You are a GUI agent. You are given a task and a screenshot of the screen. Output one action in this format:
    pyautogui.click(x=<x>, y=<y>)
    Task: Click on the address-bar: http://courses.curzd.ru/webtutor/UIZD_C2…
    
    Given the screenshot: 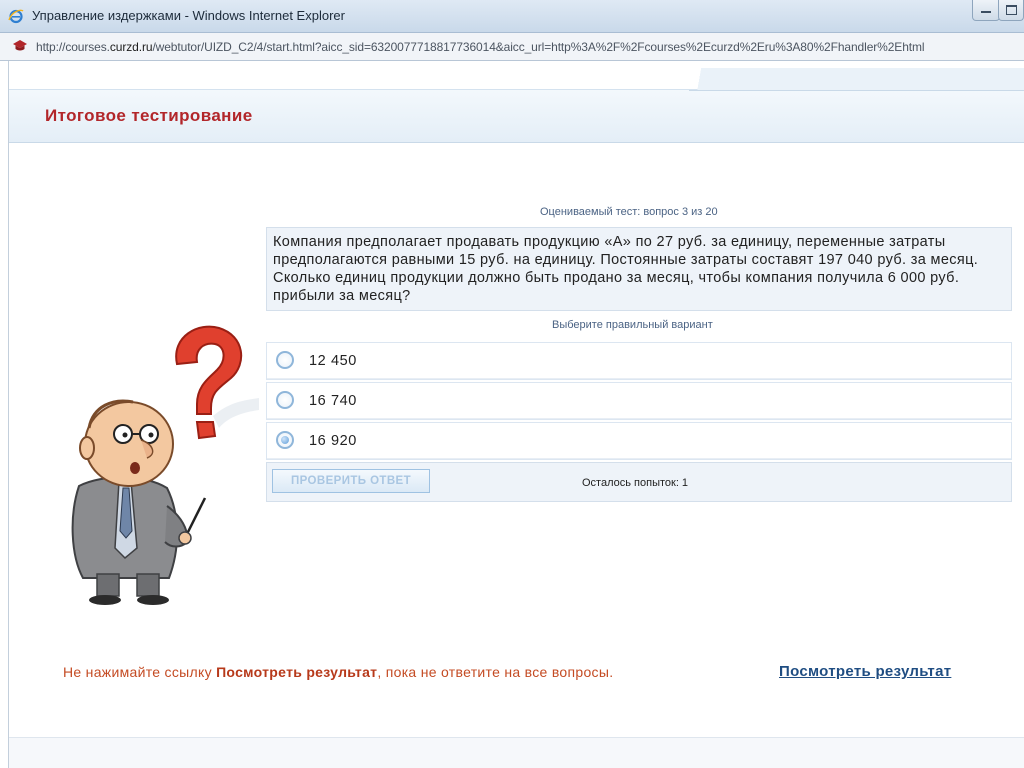 What is the action you would take?
    pyautogui.click(x=512, y=47)
    